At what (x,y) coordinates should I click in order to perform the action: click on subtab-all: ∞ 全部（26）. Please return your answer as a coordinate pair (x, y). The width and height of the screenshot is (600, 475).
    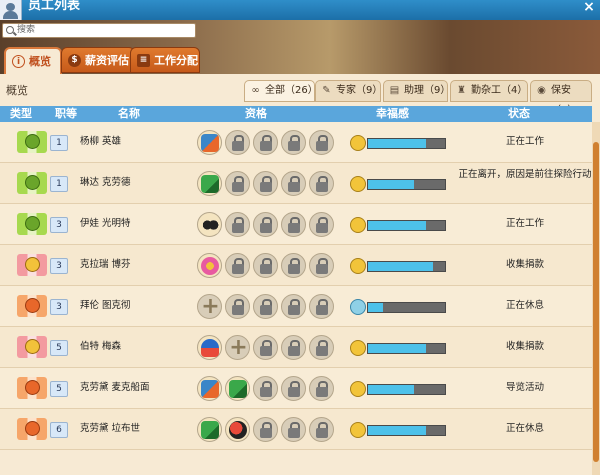
    Looking at the image, I should click on (281, 91).